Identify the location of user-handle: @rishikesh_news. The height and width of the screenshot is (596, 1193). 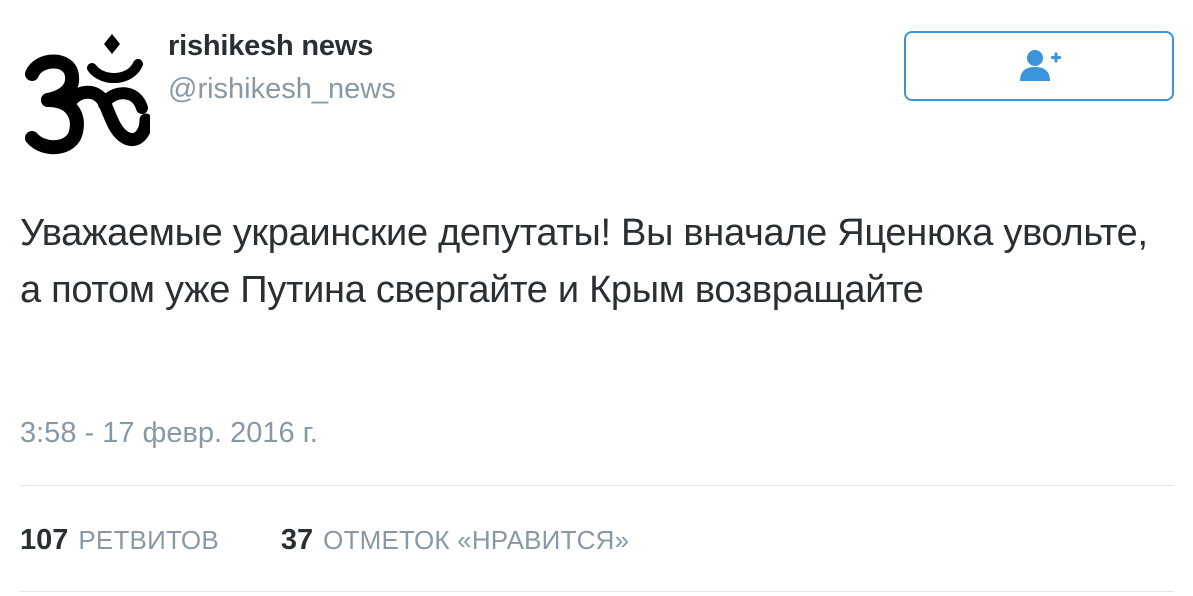
(282, 89).